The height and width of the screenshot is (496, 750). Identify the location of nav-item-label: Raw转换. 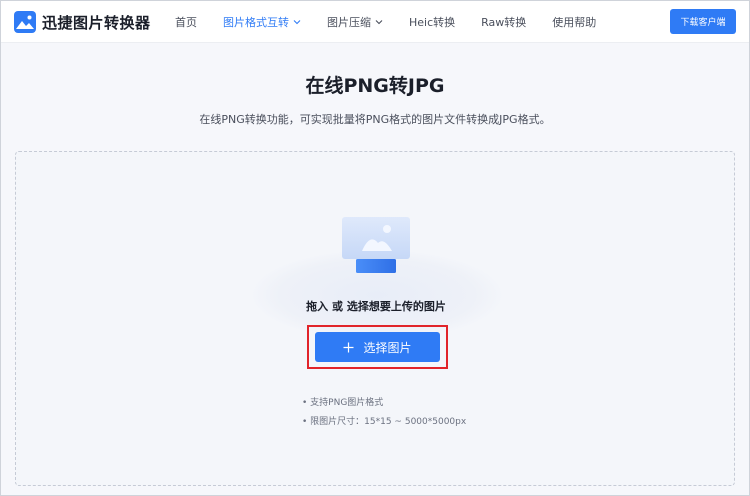
(504, 22).